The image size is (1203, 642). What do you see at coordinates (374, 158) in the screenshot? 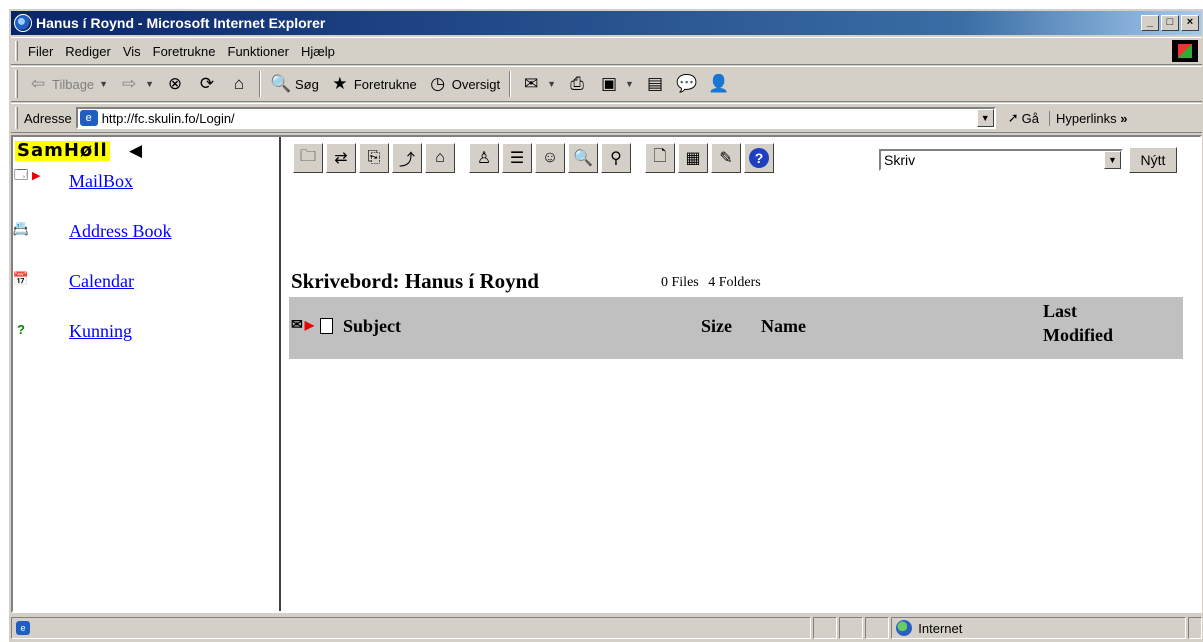
I see `copy-icon: ⎘` at bounding box center [374, 158].